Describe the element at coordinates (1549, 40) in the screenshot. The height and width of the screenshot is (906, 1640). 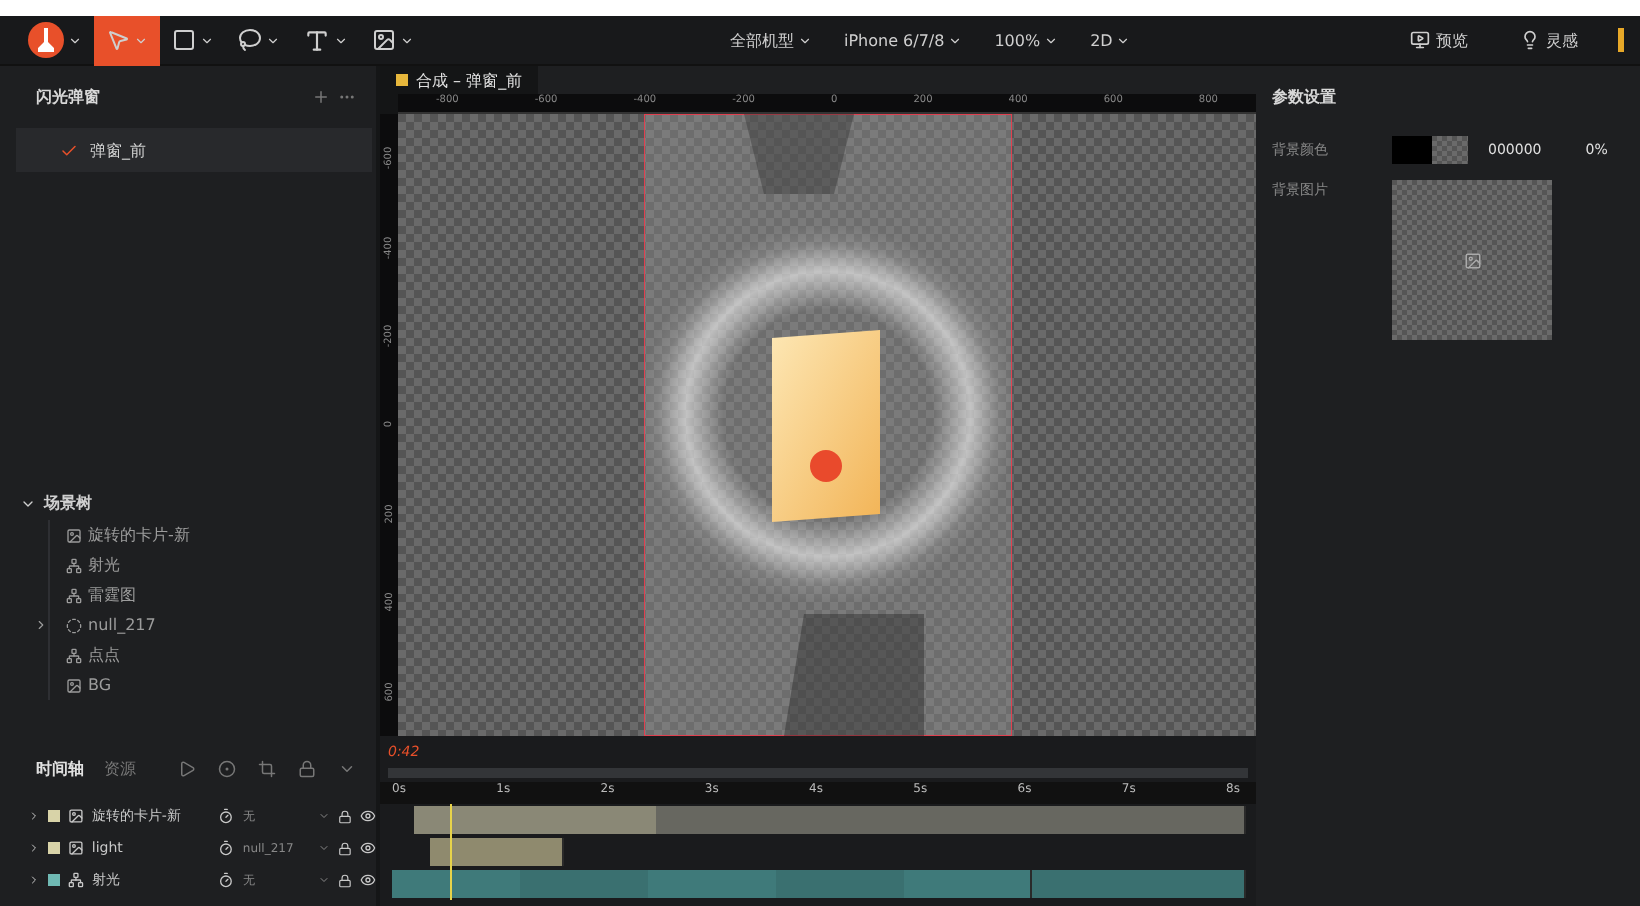
I see `bulb-button: 灵感` at that location.